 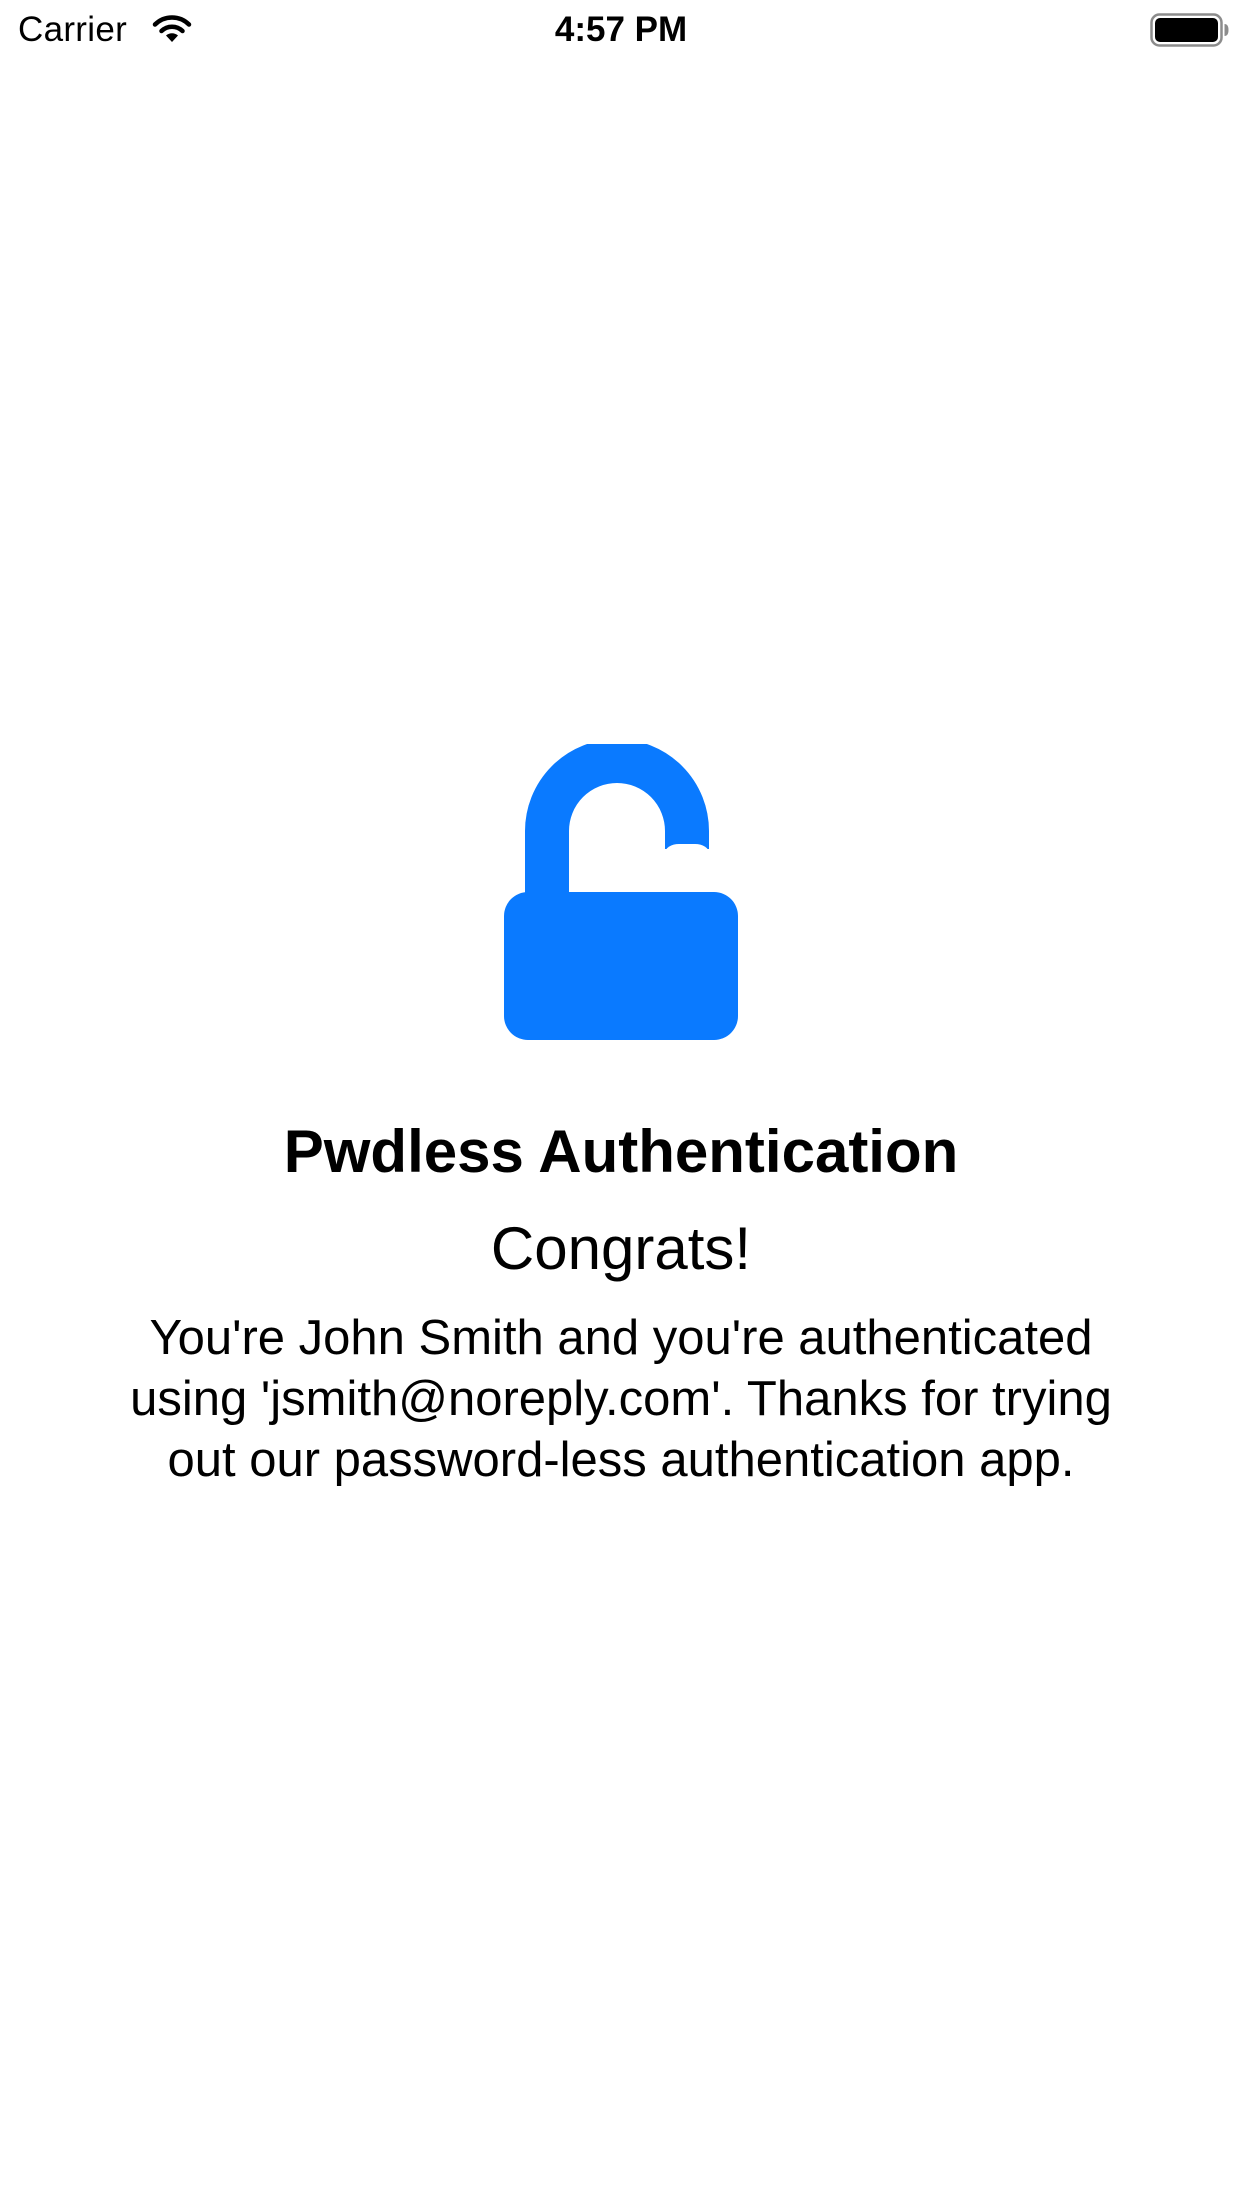 I want to click on congrats-heading: Congrats!, so click(x=621, y=1248).